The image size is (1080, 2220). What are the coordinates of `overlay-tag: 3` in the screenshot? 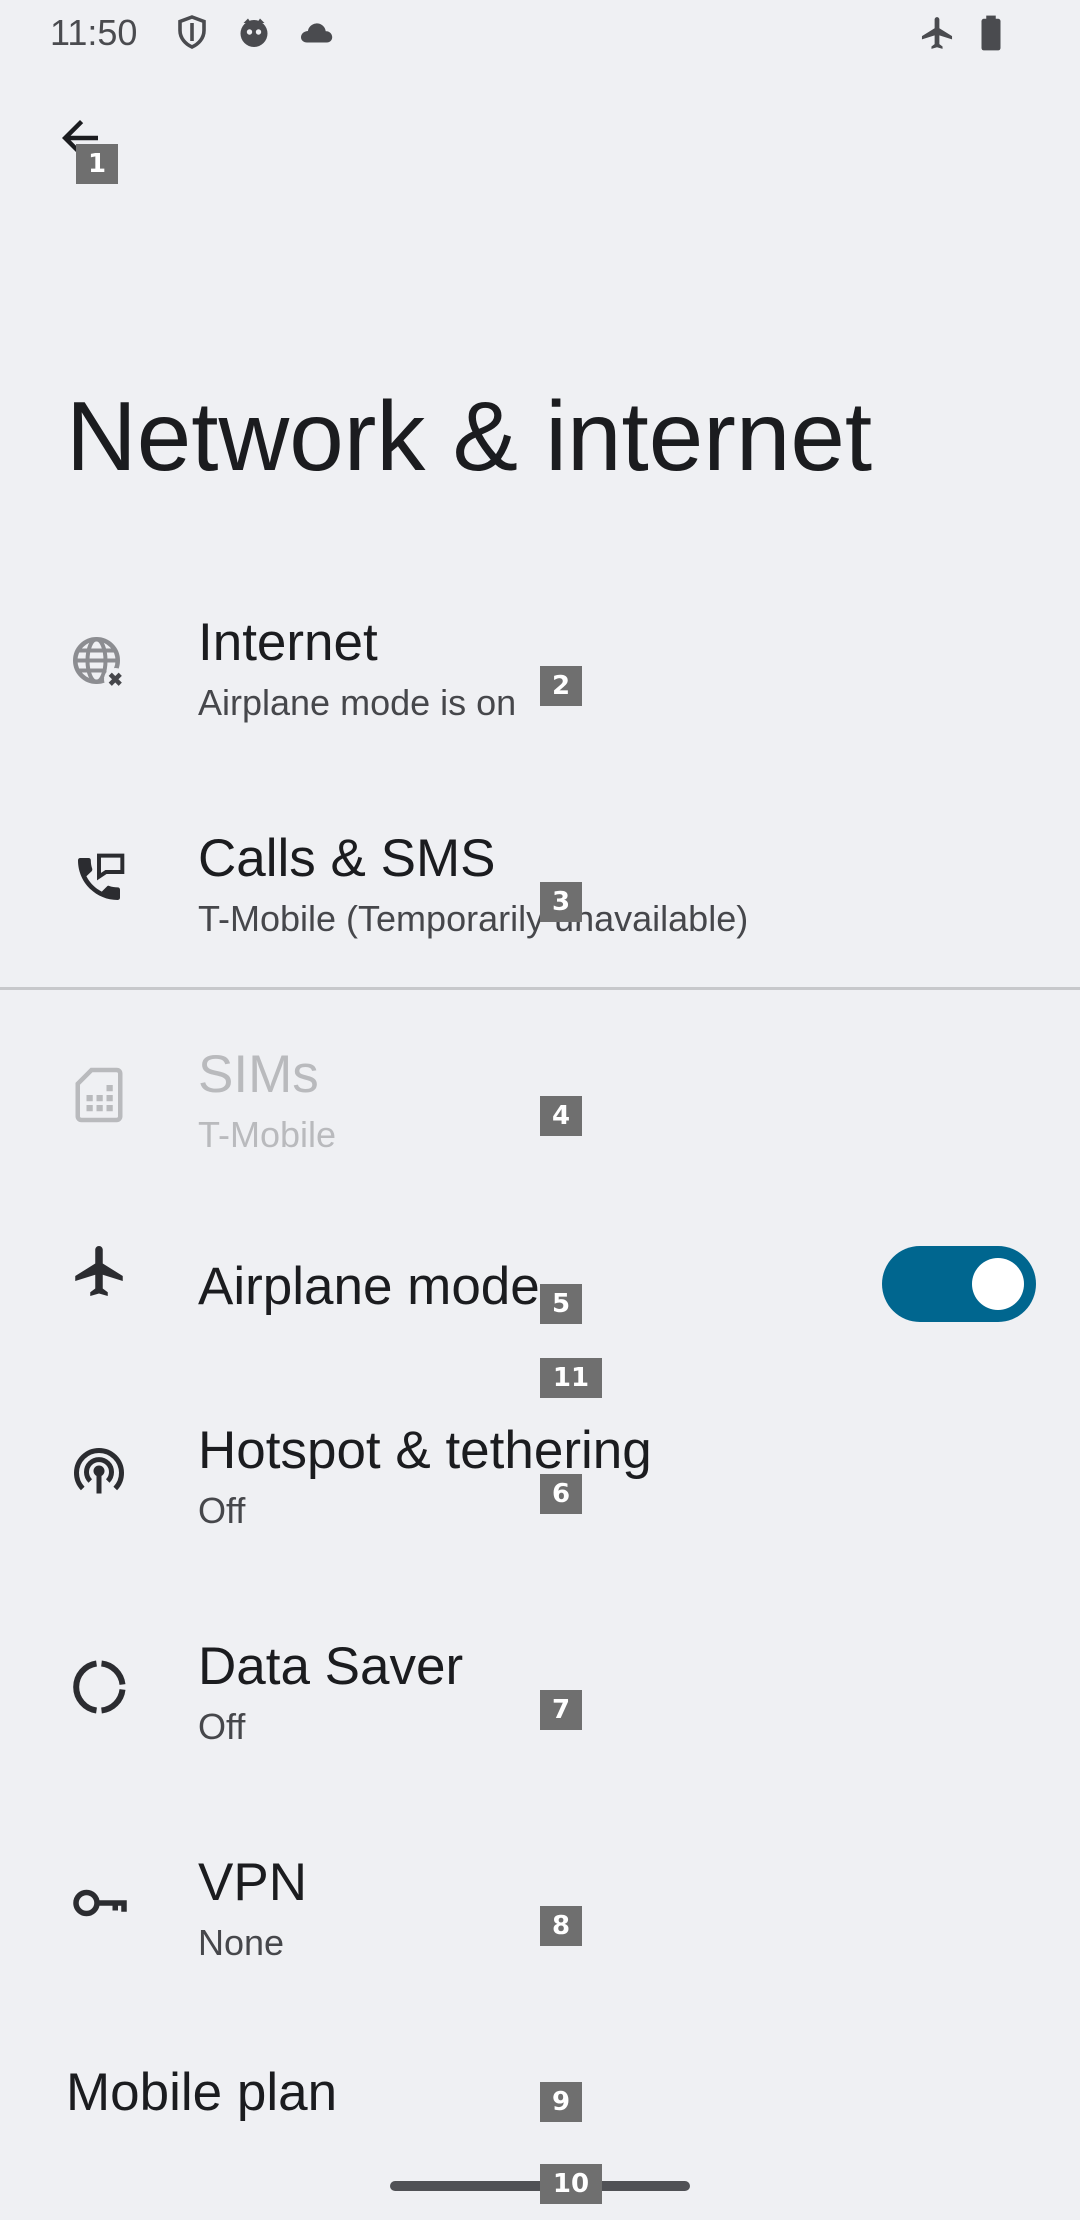 It's located at (561, 902).